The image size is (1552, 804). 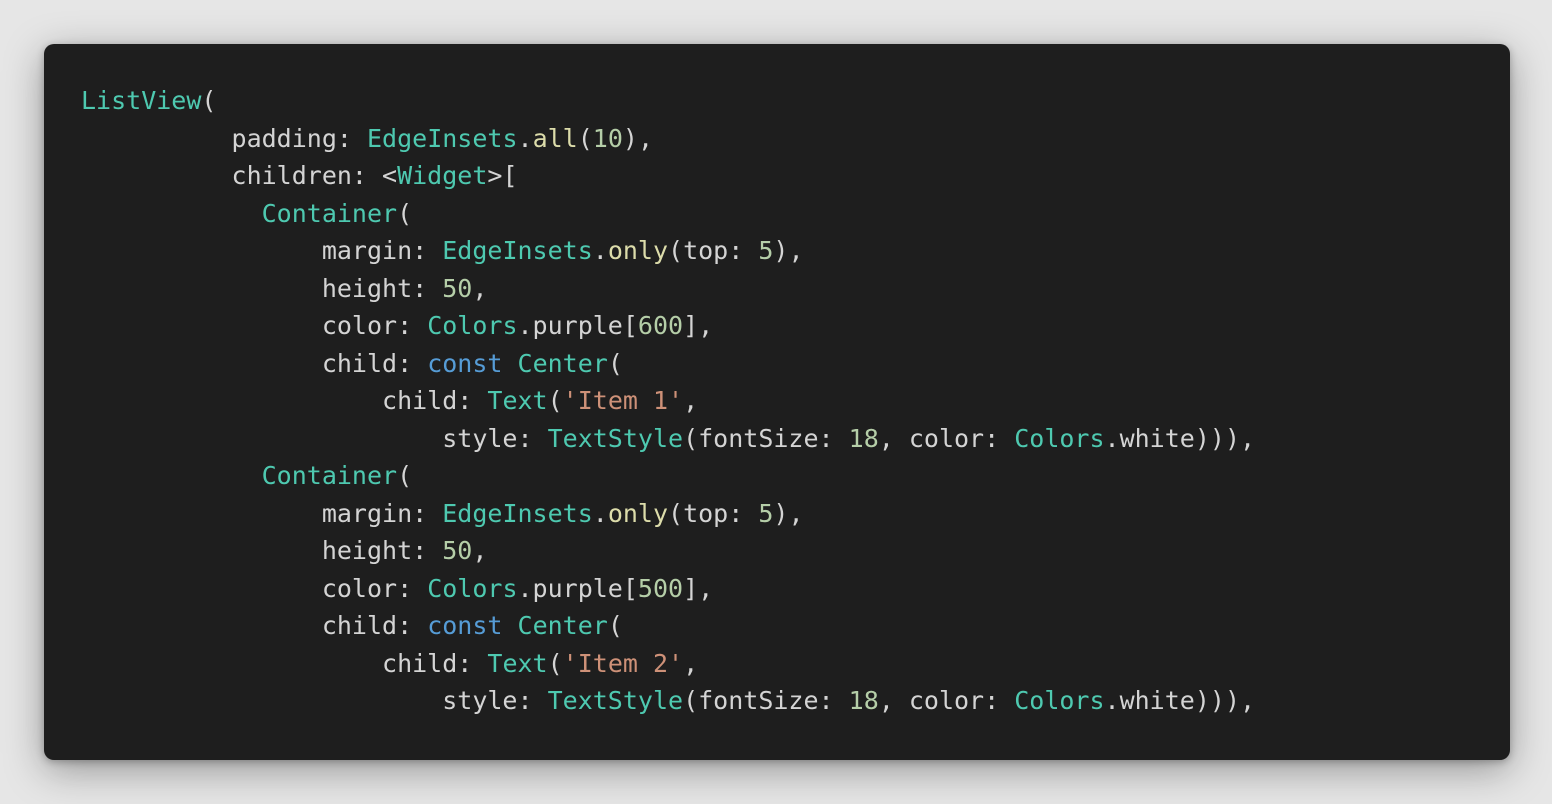 I want to click on code-token-number: 600, so click(x=660, y=325).